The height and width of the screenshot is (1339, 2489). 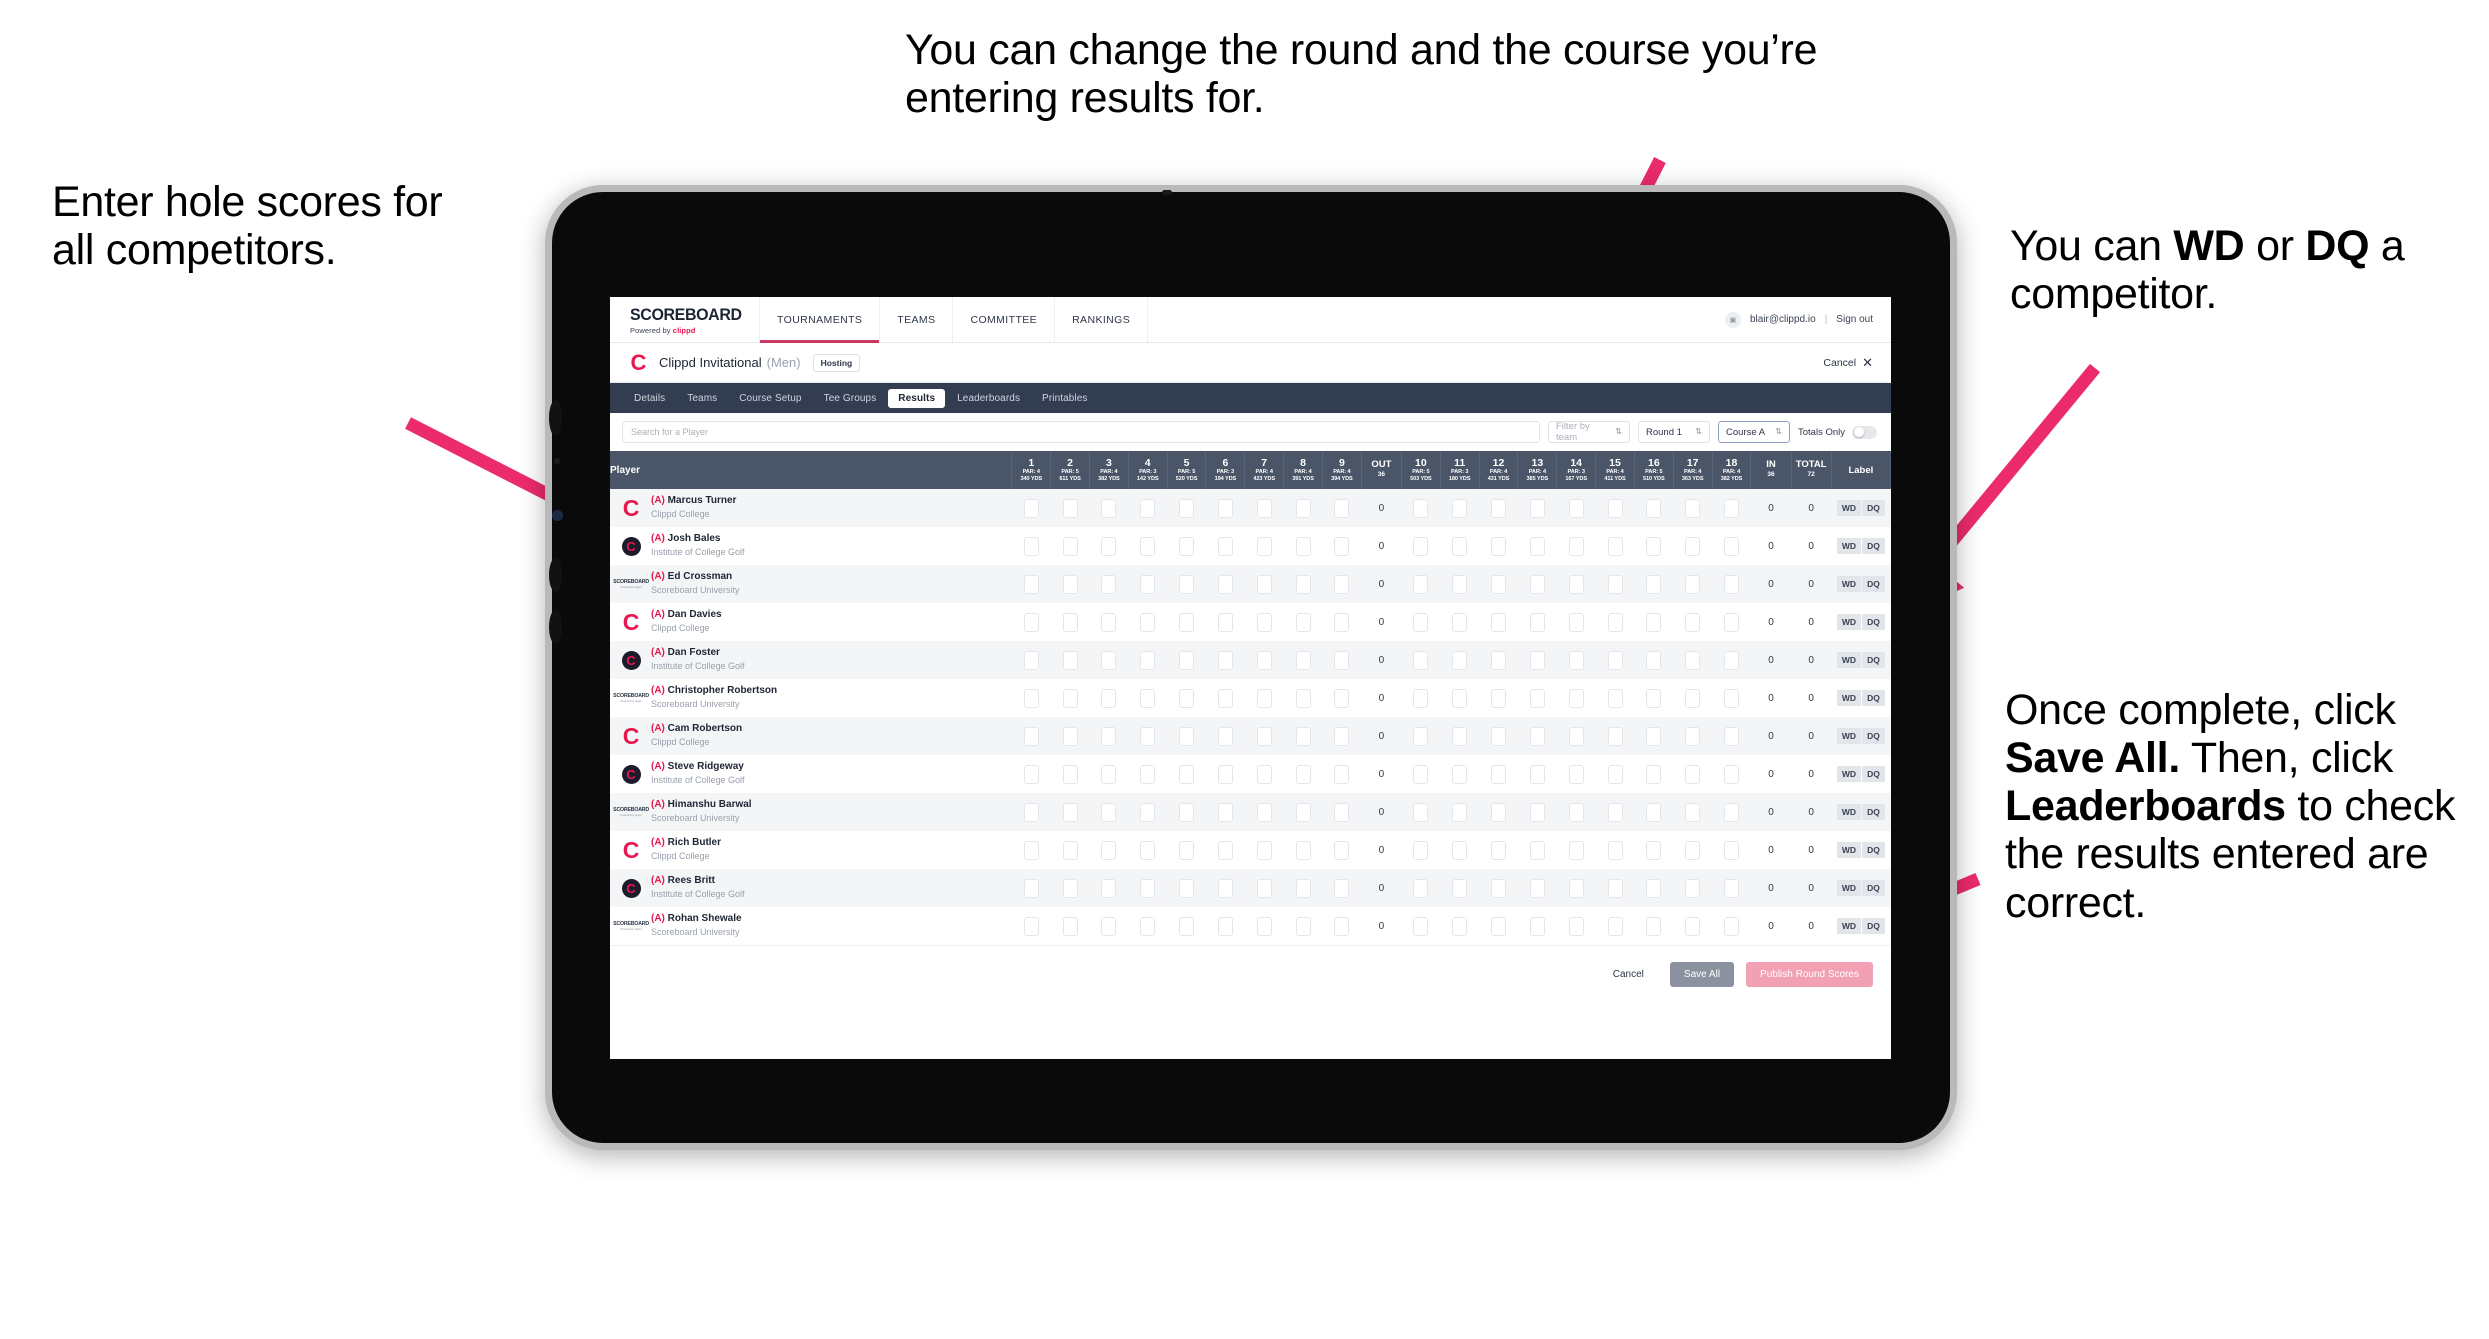 I want to click on nav-link-teams: TEAMS, so click(x=916, y=319).